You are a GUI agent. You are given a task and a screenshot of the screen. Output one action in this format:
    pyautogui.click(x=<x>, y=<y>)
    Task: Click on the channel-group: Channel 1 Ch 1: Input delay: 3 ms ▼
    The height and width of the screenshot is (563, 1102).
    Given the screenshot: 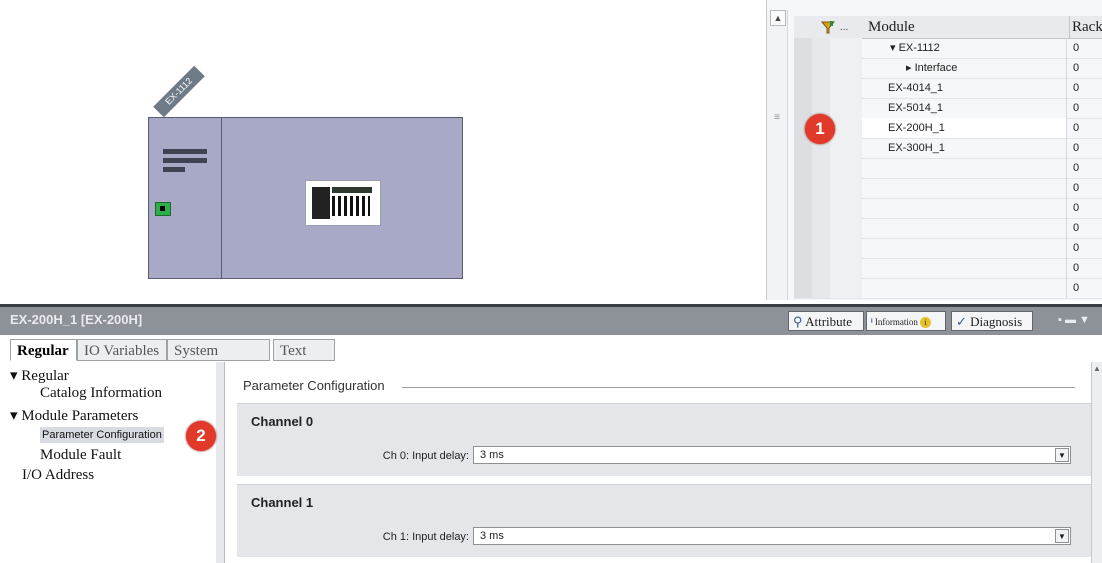 What is the action you would take?
    pyautogui.click(x=664, y=520)
    